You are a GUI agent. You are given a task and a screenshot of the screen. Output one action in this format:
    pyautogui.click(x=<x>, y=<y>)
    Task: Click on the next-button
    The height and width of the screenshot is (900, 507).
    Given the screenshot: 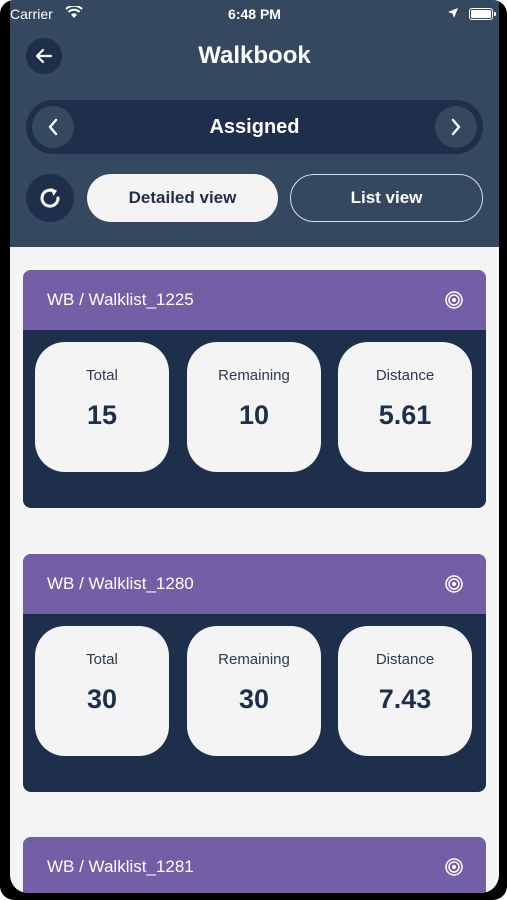 What is the action you would take?
    pyautogui.click(x=456, y=127)
    